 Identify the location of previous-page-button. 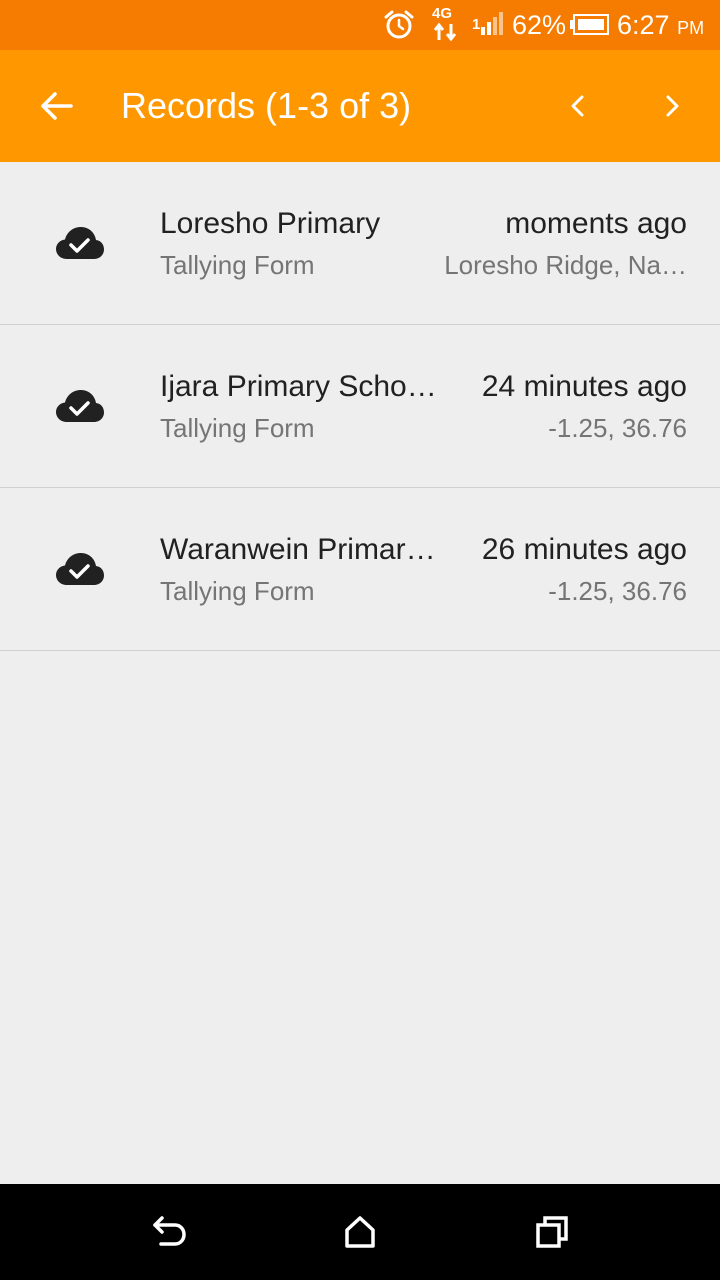
(577, 106).